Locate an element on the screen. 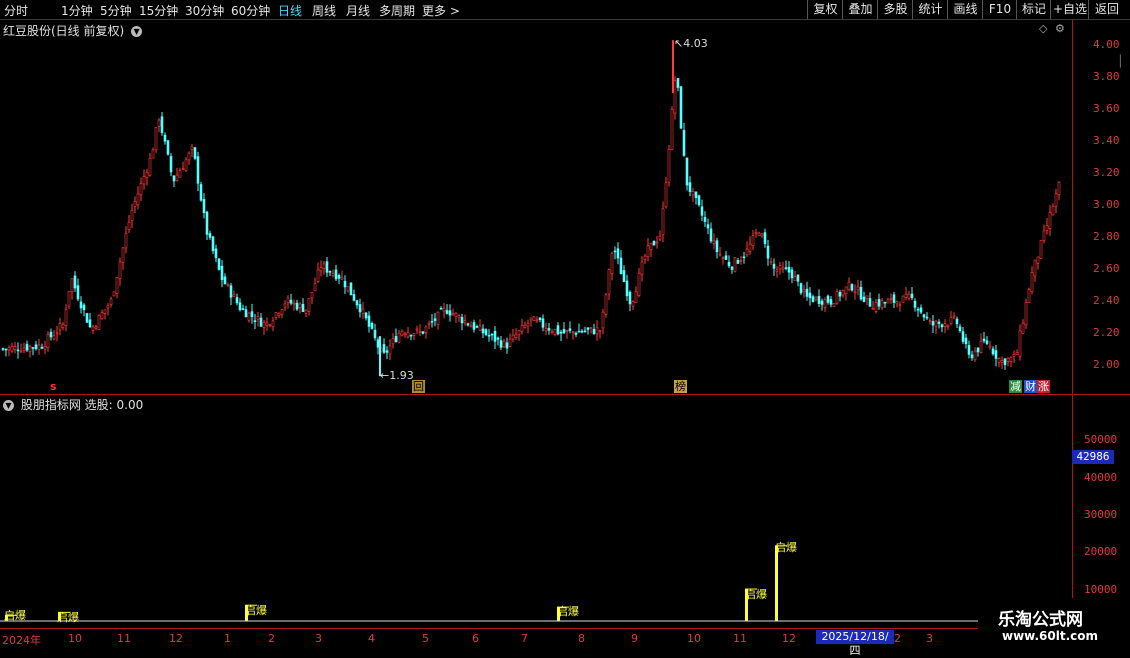  f10-button: F10 is located at coordinates (999, 9).